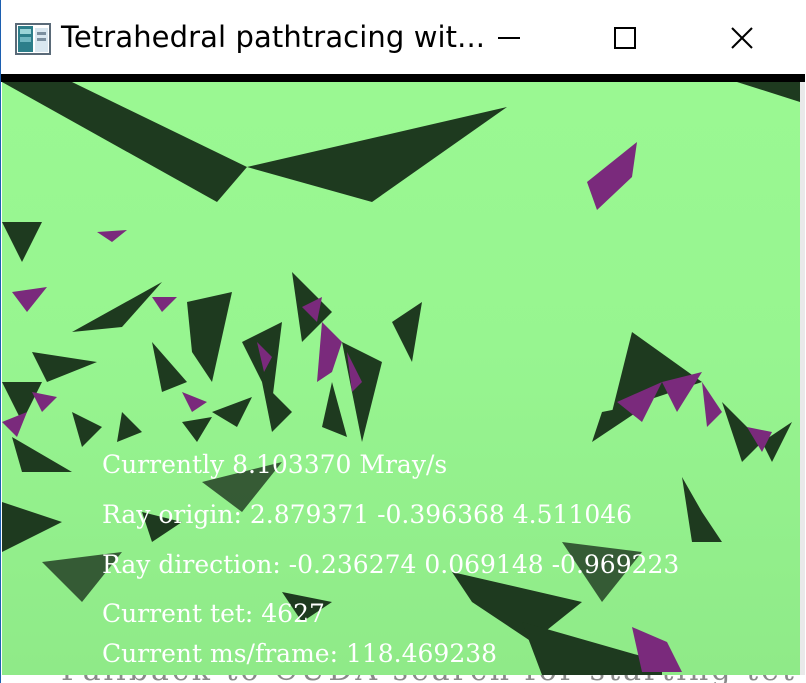 The width and height of the screenshot is (806, 683). I want to click on window-right-edge, so click(802, 378).